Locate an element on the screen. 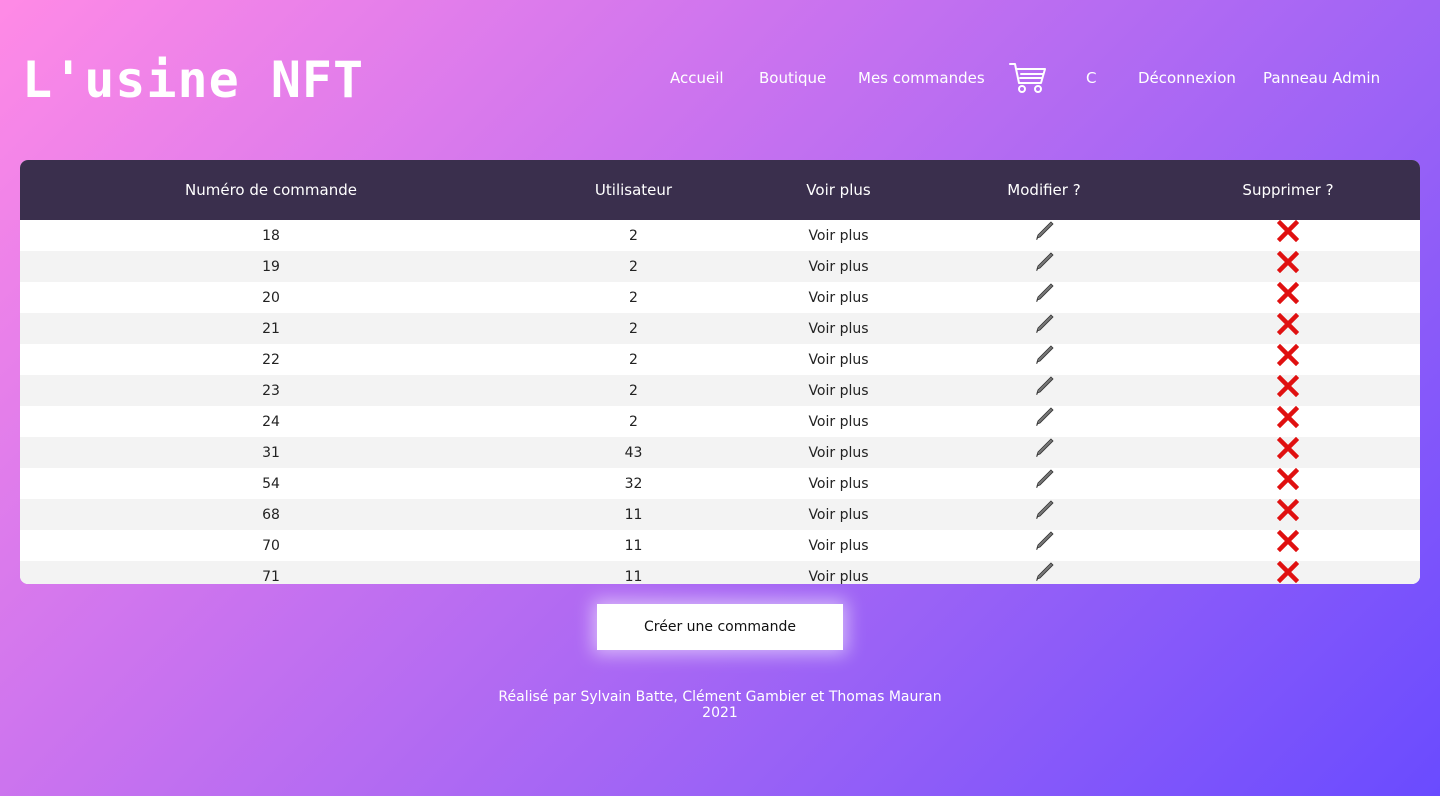 This screenshot has height=796, width=1440. nav-accueil: Accueil is located at coordinates (697, 78).